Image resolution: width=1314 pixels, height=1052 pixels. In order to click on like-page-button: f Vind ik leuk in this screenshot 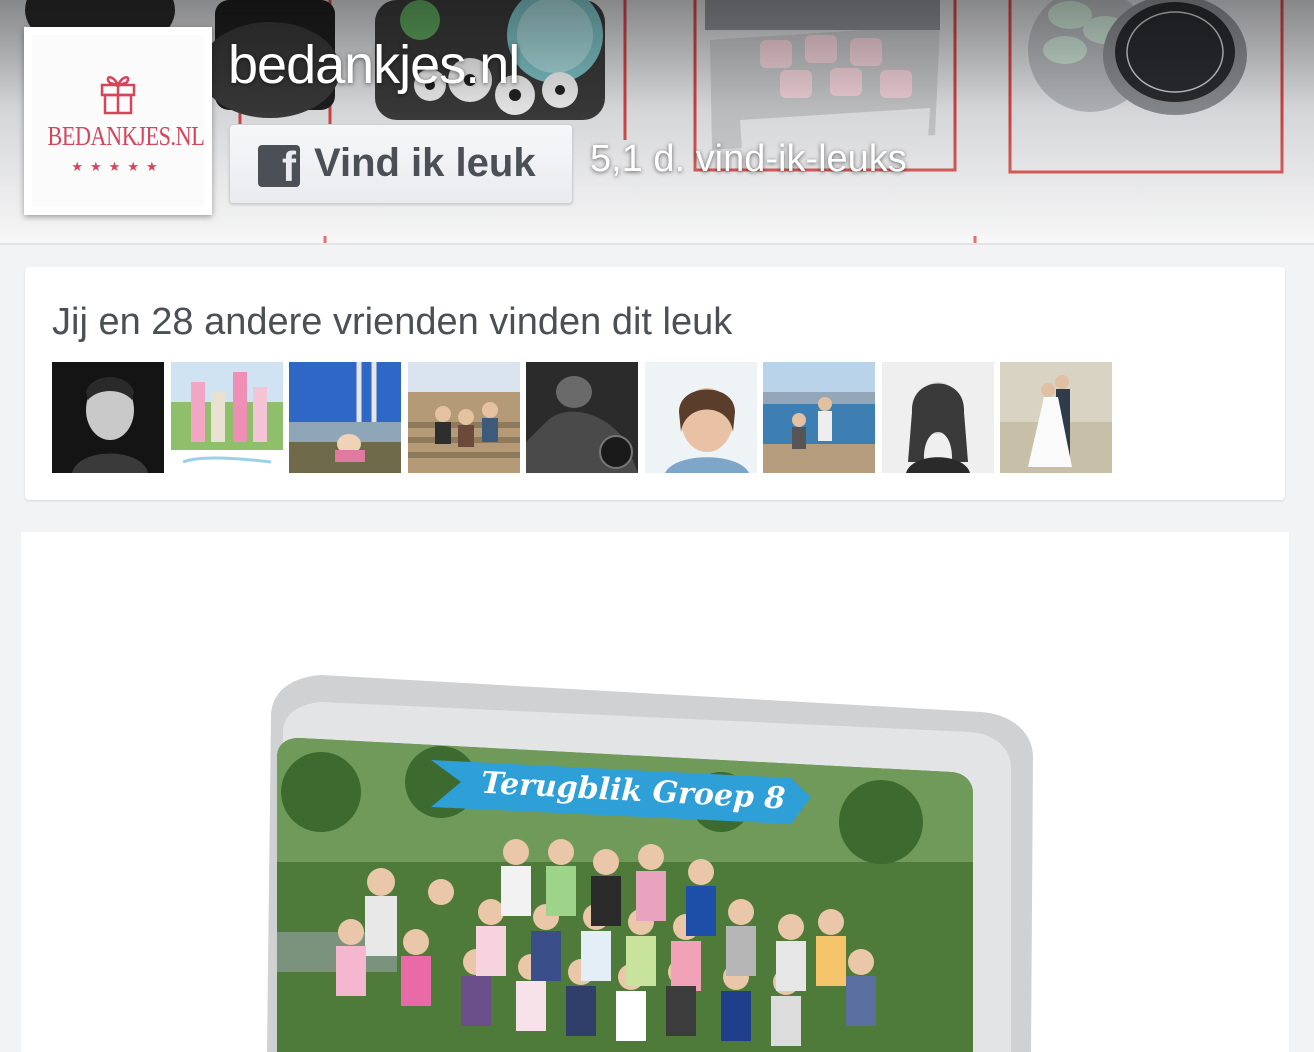, I will do `click(401, 164)`.